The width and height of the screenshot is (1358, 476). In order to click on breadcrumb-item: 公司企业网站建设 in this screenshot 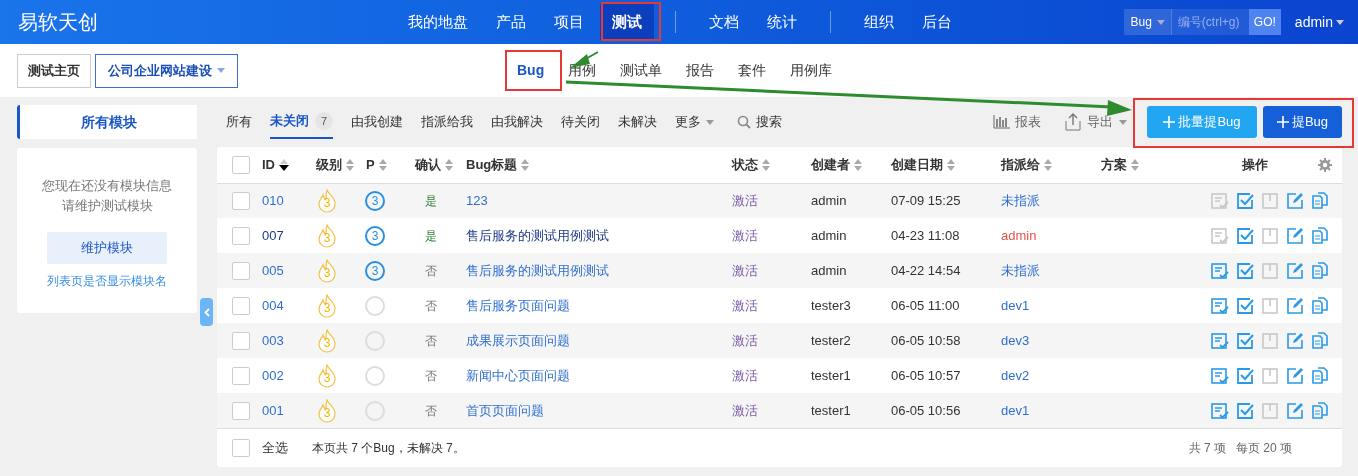, I will do `click(166, 70)`.